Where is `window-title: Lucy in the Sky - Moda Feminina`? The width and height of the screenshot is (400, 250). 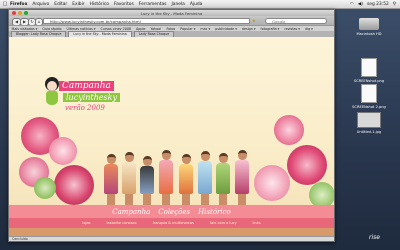
window-title: Lucy in the Sky - Moda Feminina is located at coordinates (171, 13).